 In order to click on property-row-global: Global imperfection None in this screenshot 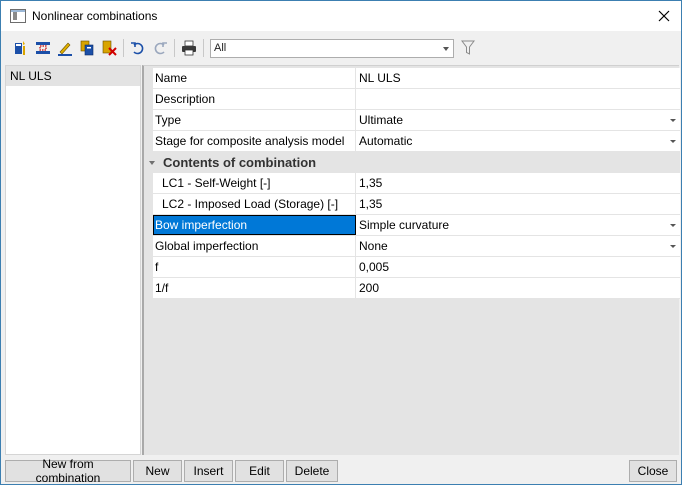, I will do `click(416, 246)`.